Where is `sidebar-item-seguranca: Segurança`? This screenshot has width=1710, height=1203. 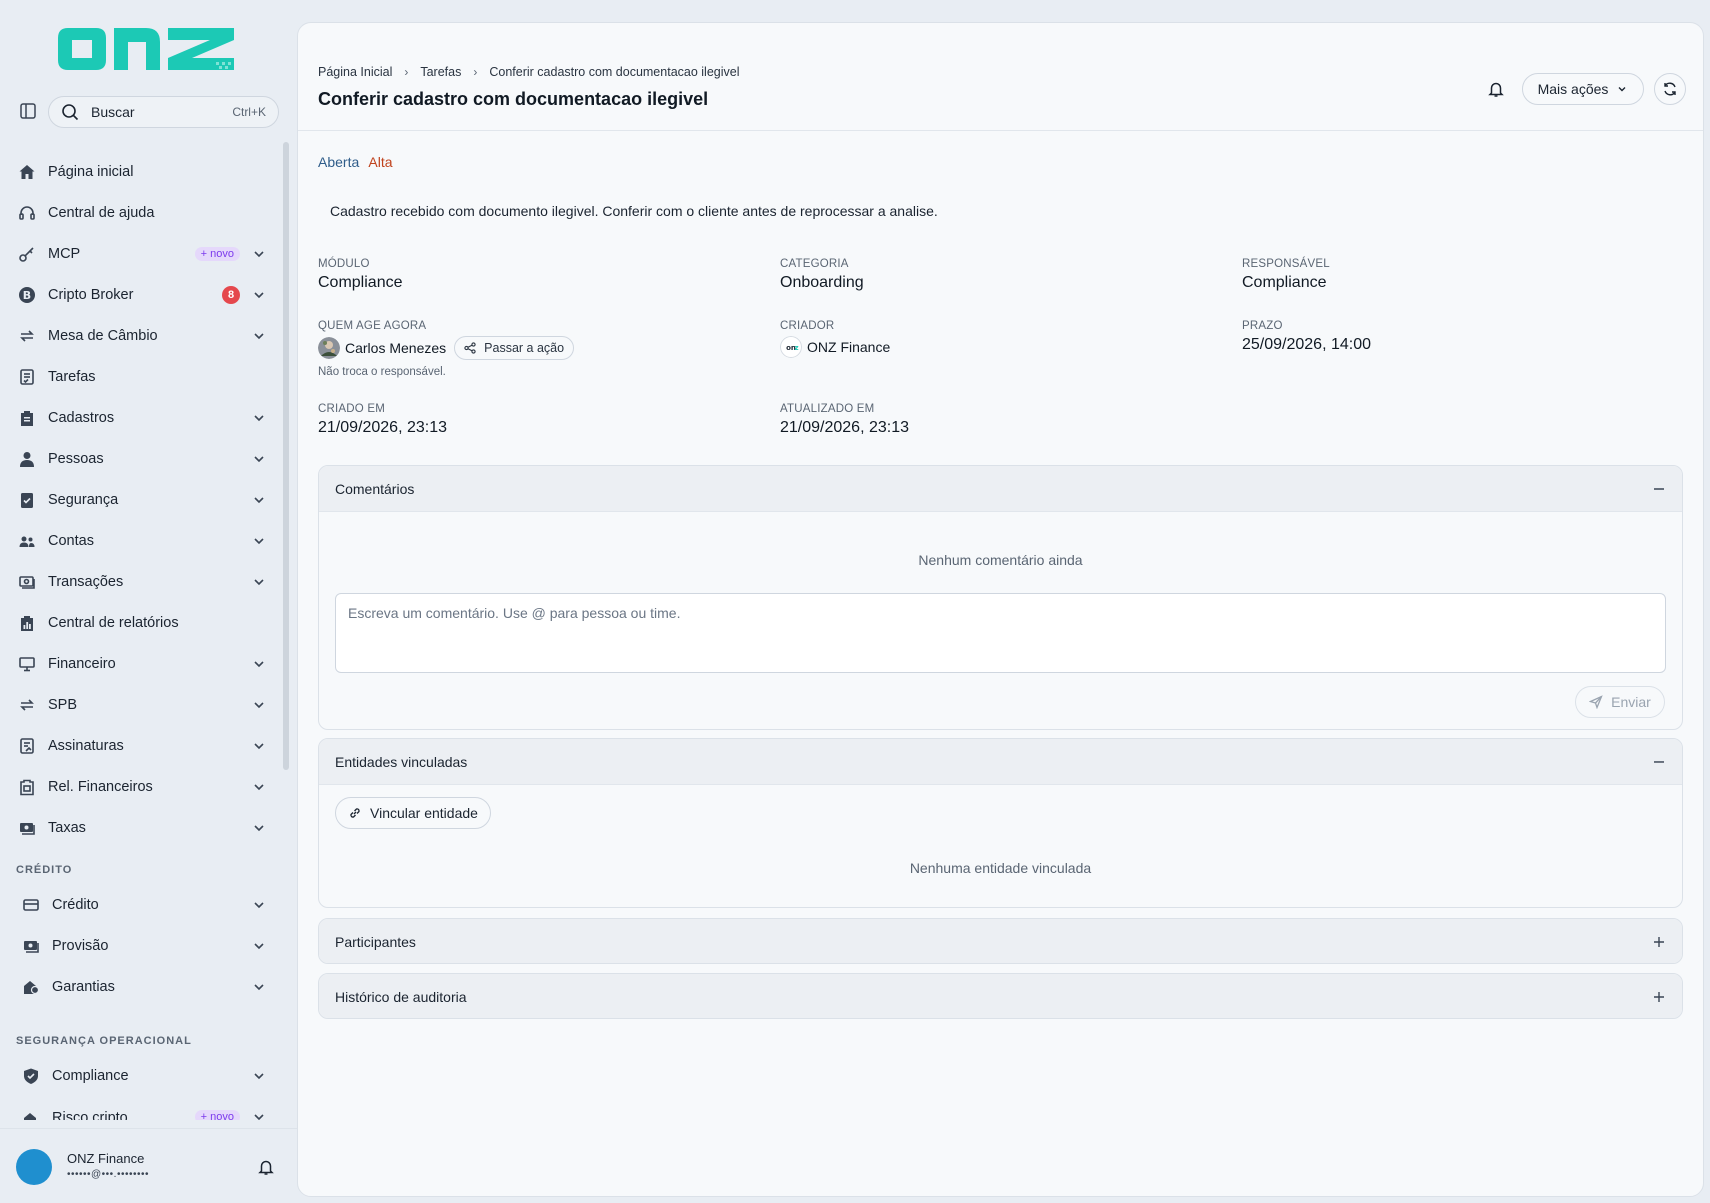 sidebar-item-seguranca: Segurança is located at coordinates (140, 499).